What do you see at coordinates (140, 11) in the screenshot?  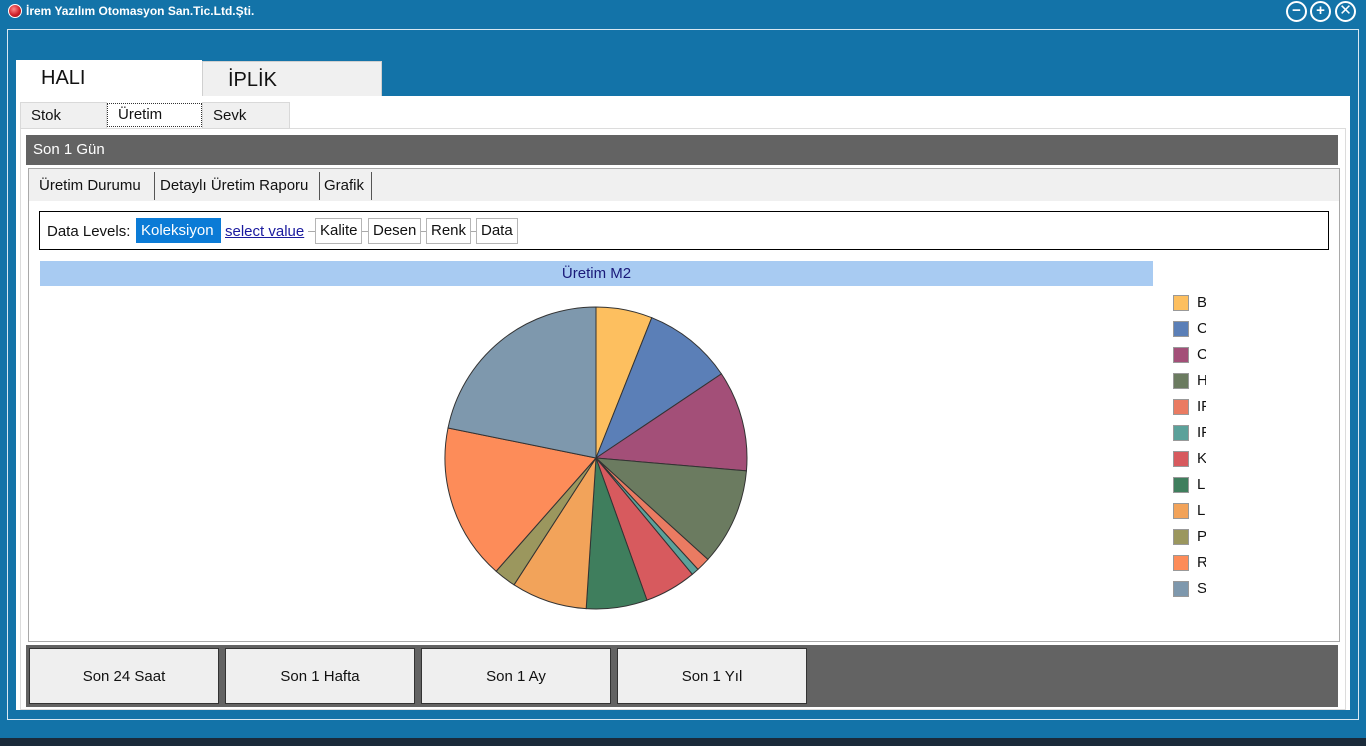 I see `window-title: İrem Yazılım Otomasyon San.Tic.Ltd.Şti.` at bounding box center [140, 11].